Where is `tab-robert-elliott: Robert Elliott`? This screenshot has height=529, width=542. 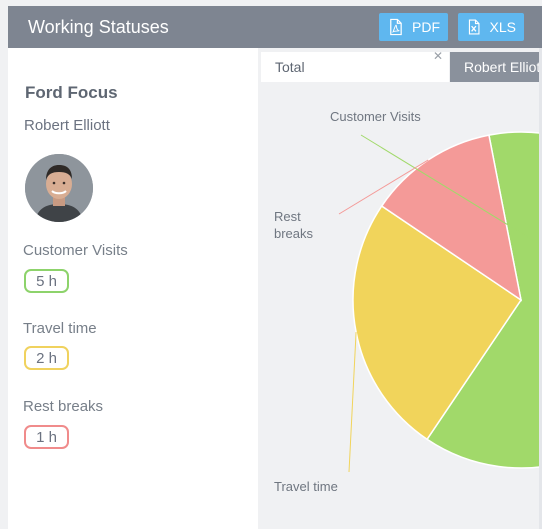 tab-robert-elliott: Robert Elliott is located at coordinates (496, 67).